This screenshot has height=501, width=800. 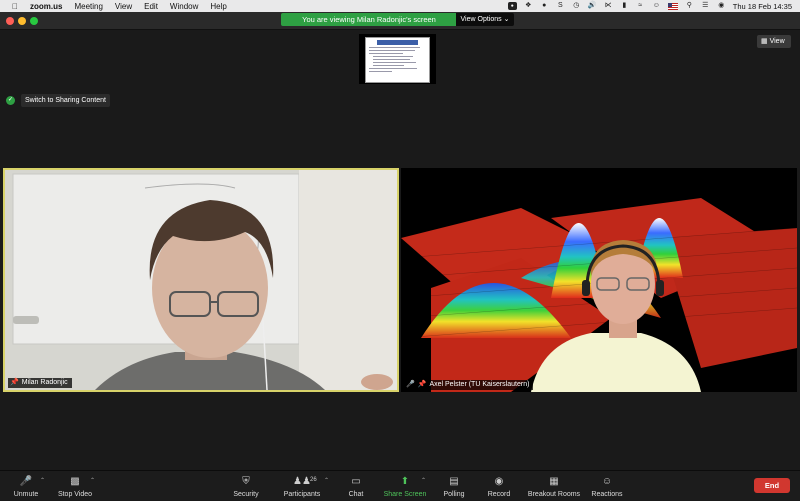 I want to click on share-options-caret-icon: ⌃, so click(x=423, y=480).